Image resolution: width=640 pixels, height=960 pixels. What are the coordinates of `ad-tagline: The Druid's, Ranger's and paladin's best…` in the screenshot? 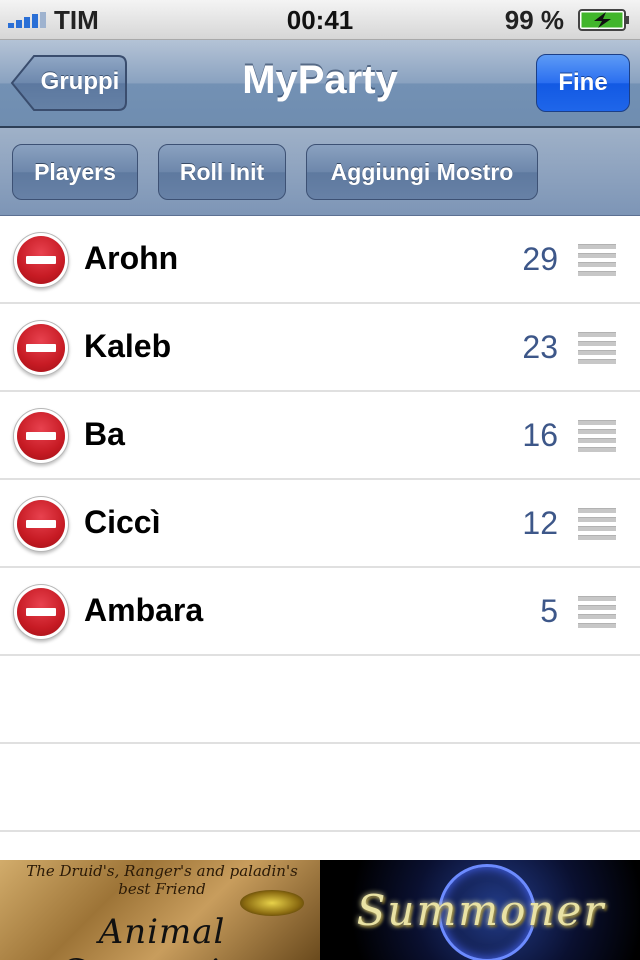 It's located at (162, 880).